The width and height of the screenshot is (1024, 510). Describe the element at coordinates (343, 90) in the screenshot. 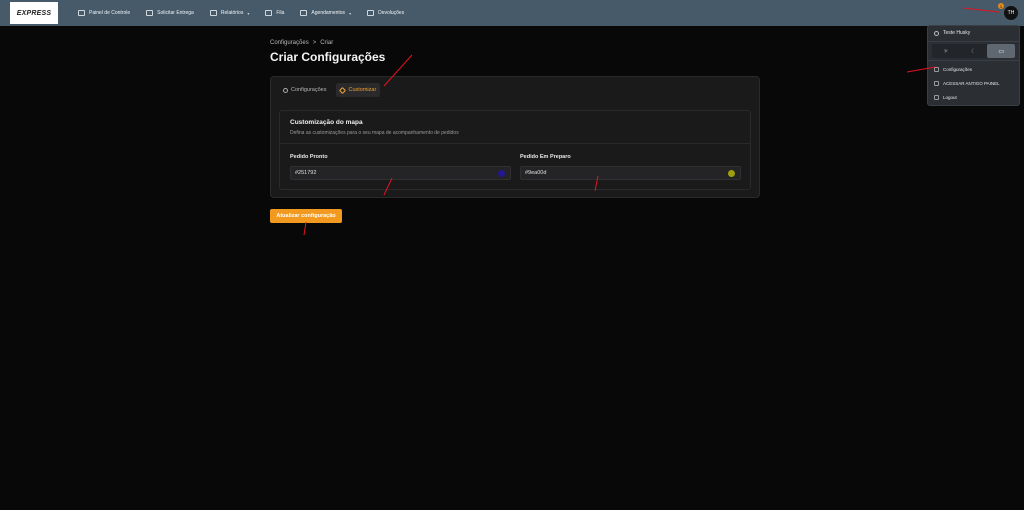

I see `brush-icon` at that location.